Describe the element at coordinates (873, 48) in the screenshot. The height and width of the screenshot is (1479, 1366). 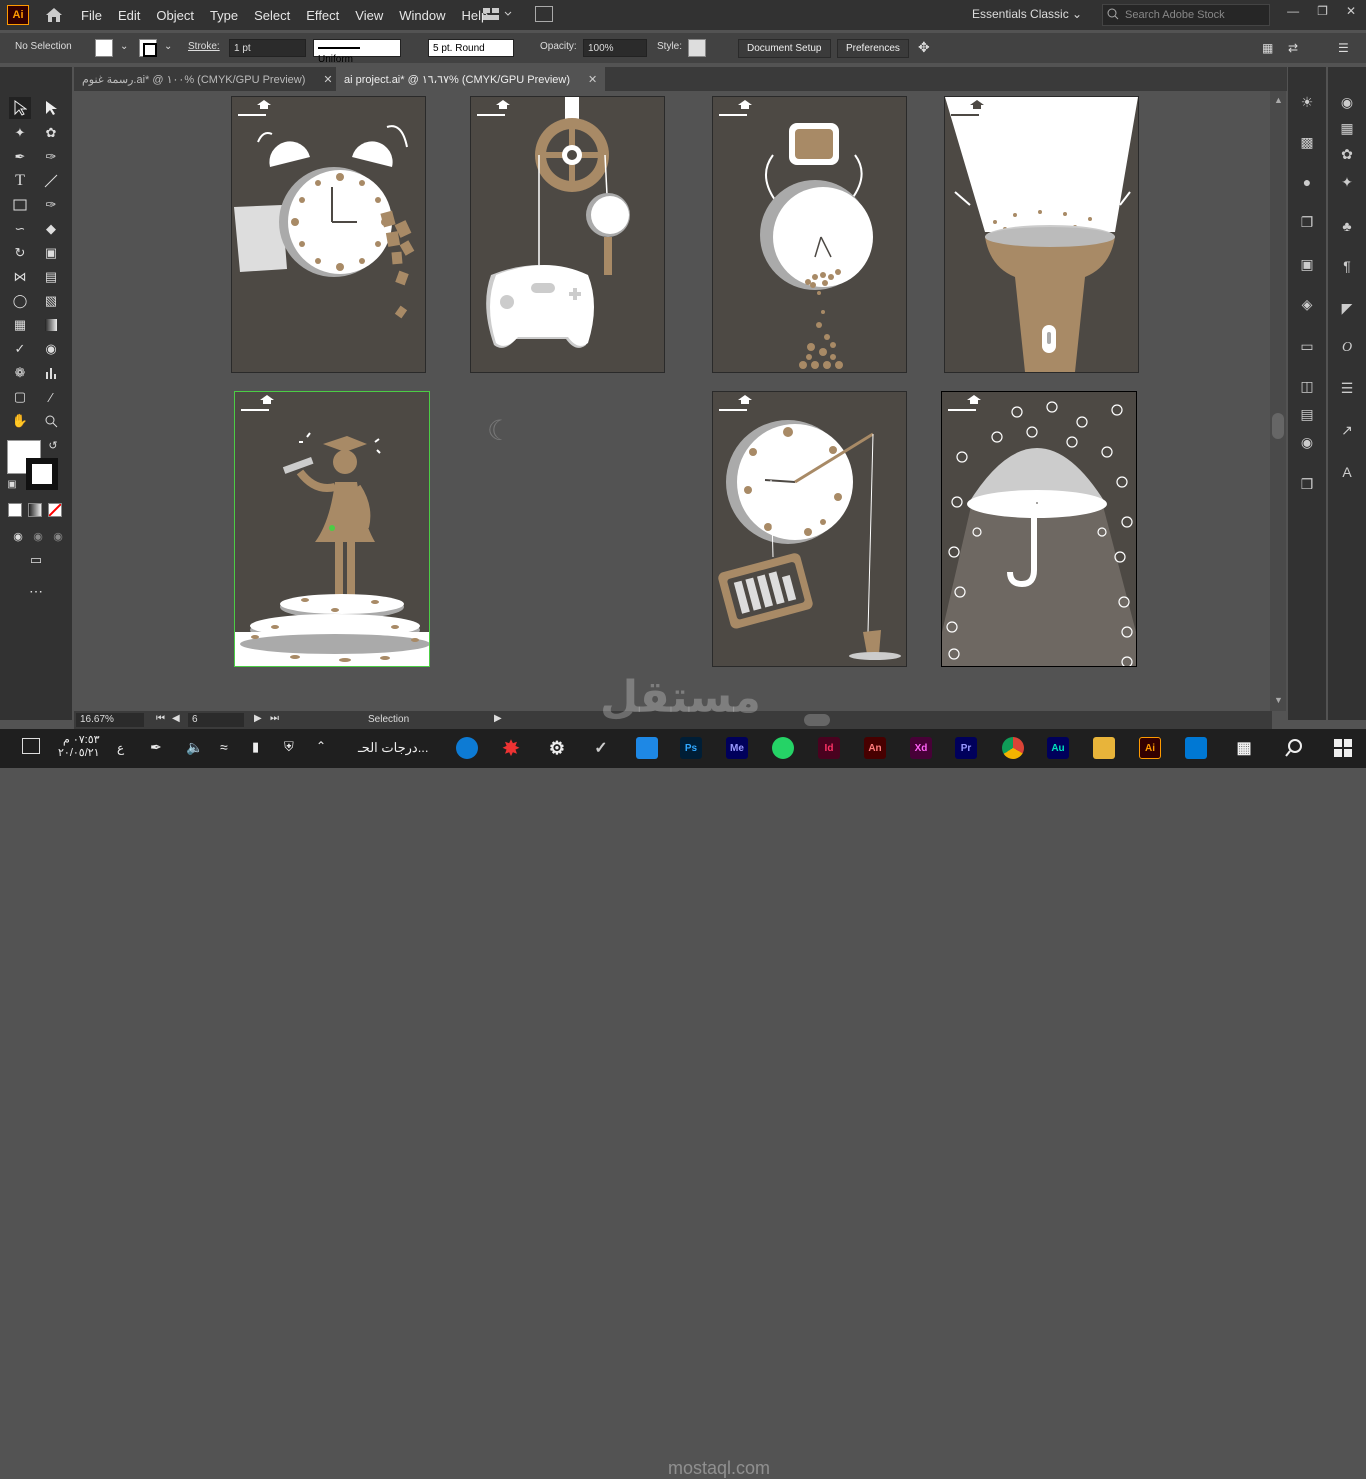
I see `preferences-button: Preferences` at that location.